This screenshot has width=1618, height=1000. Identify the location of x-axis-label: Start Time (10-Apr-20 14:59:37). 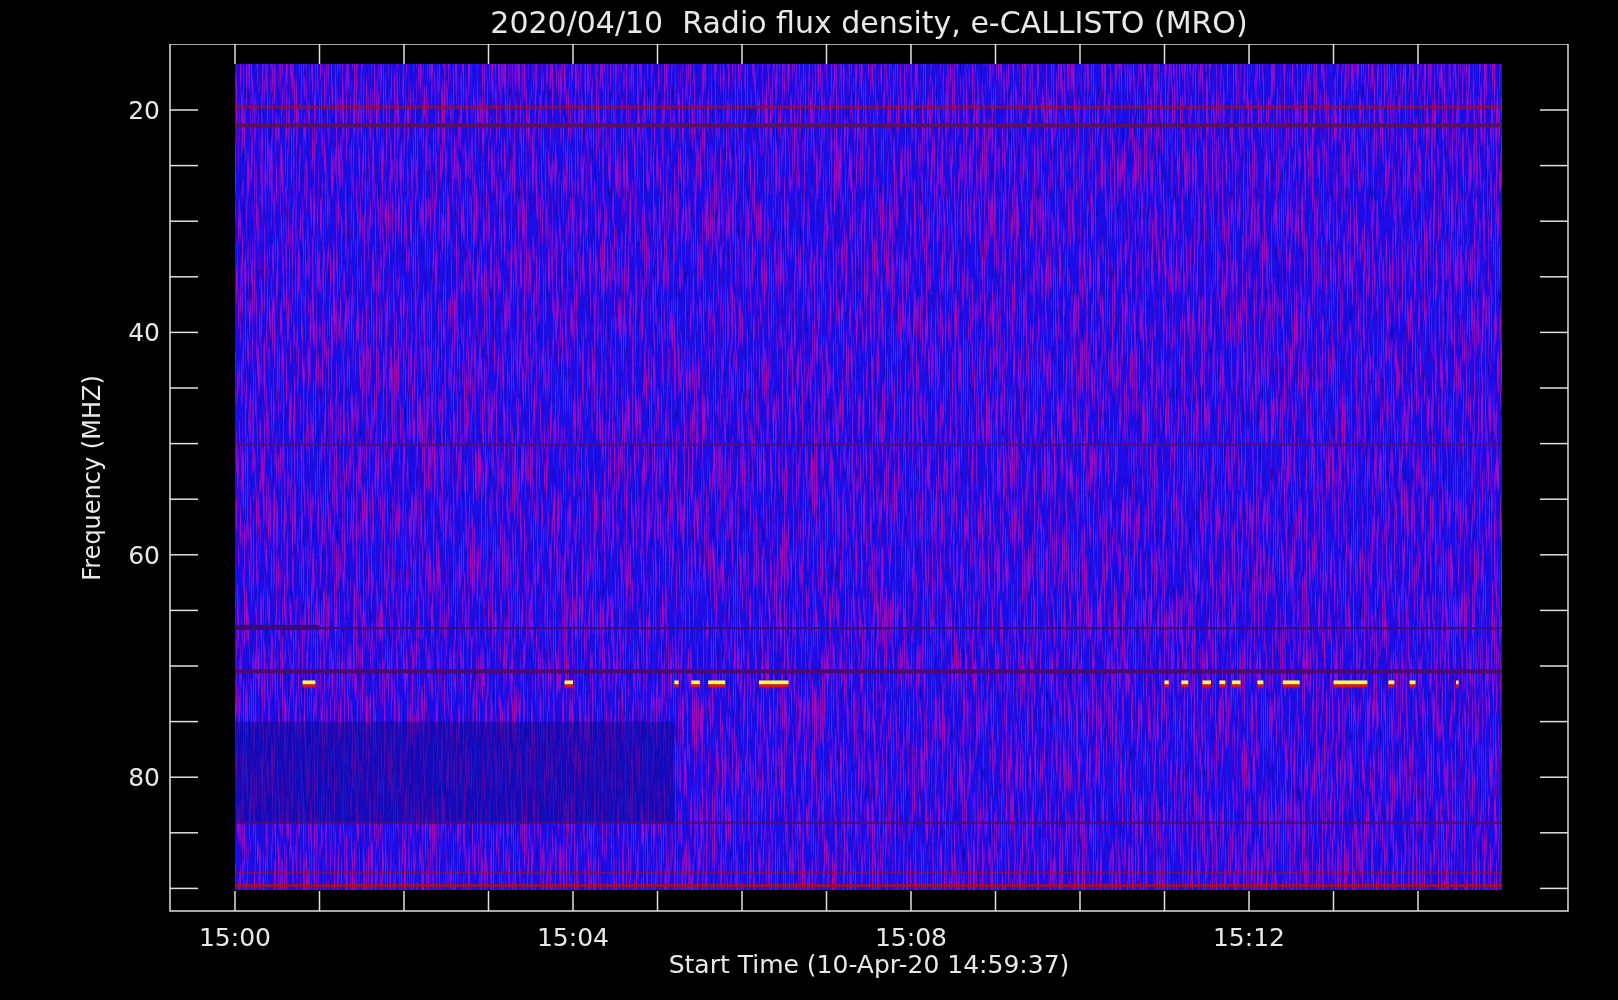
(869, 964).